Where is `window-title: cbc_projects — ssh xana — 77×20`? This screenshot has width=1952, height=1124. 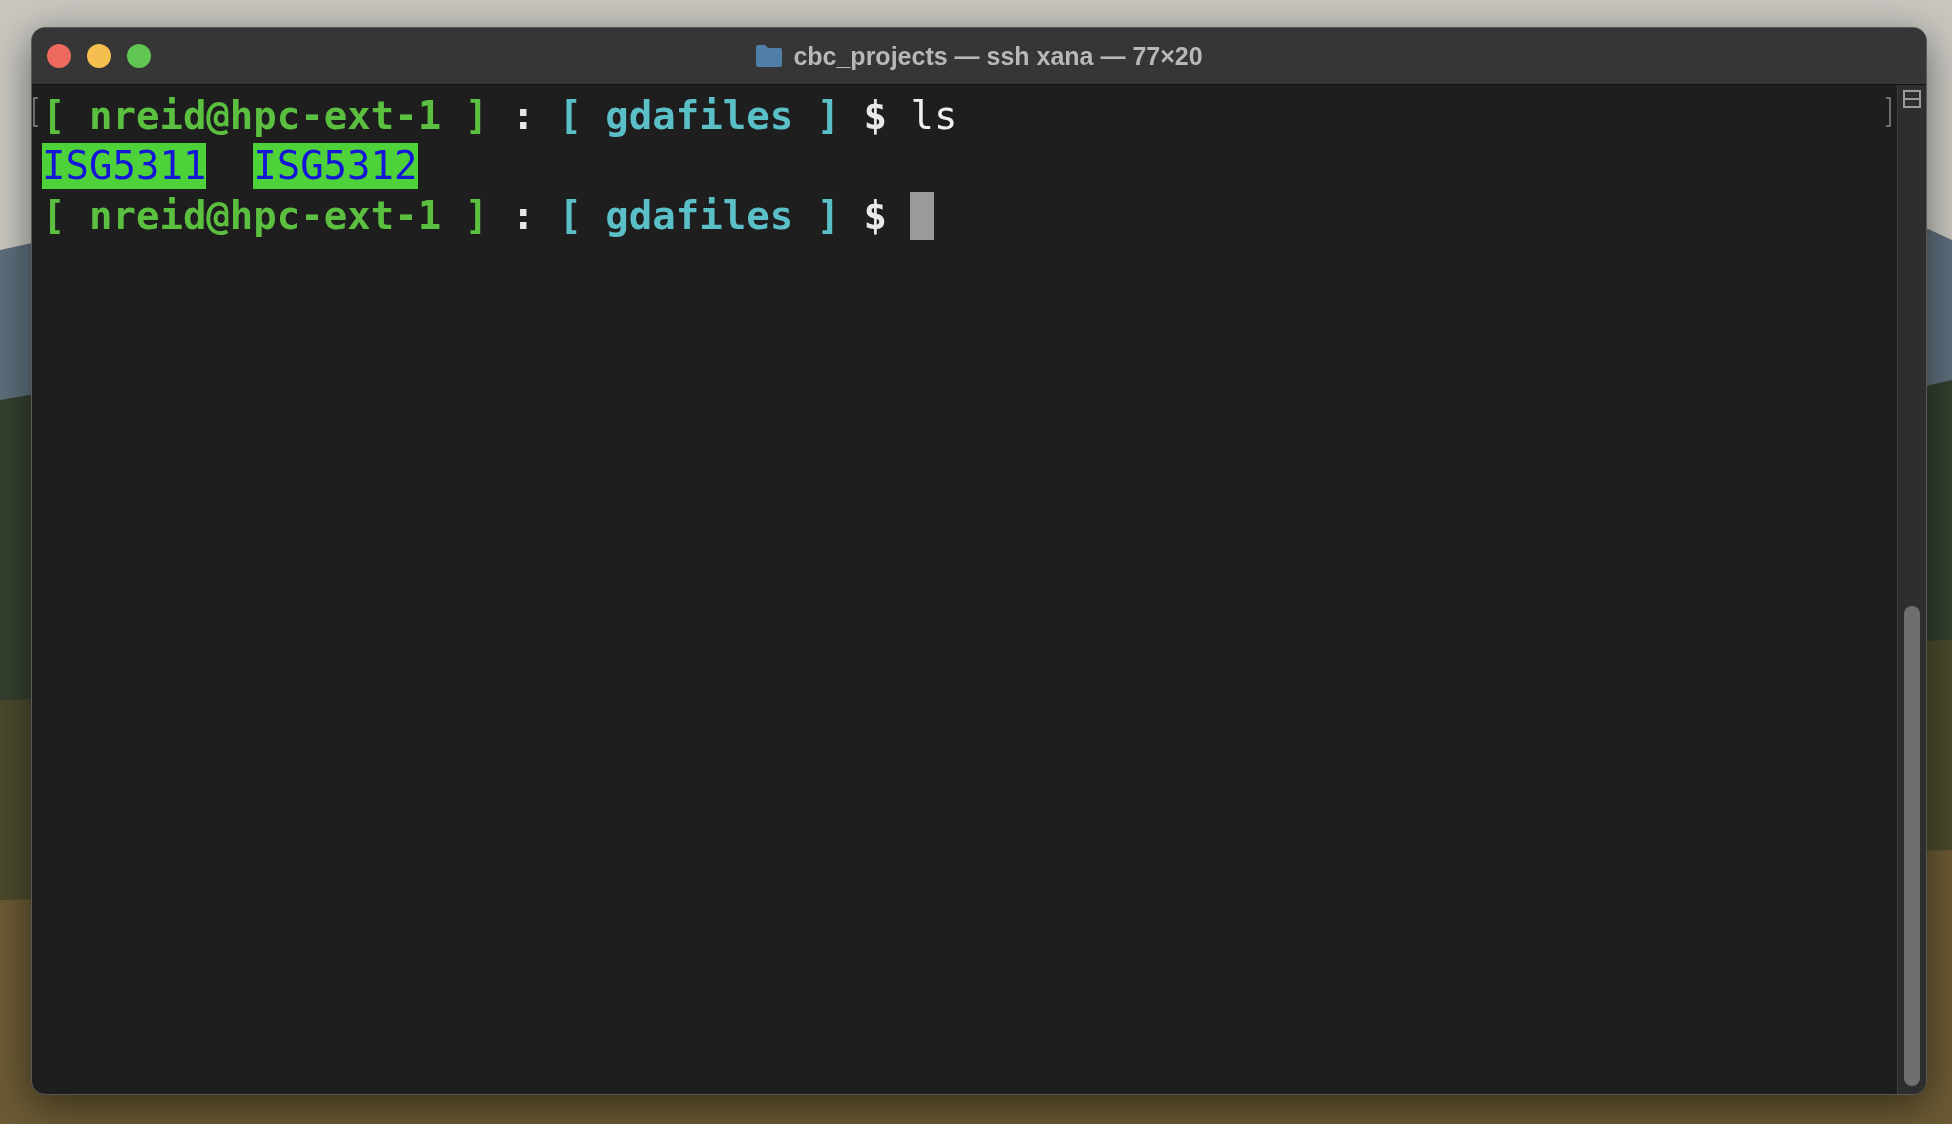 window-title: cbc_projects — ssh xana — 77×20 is located at coordinates (998, 56).